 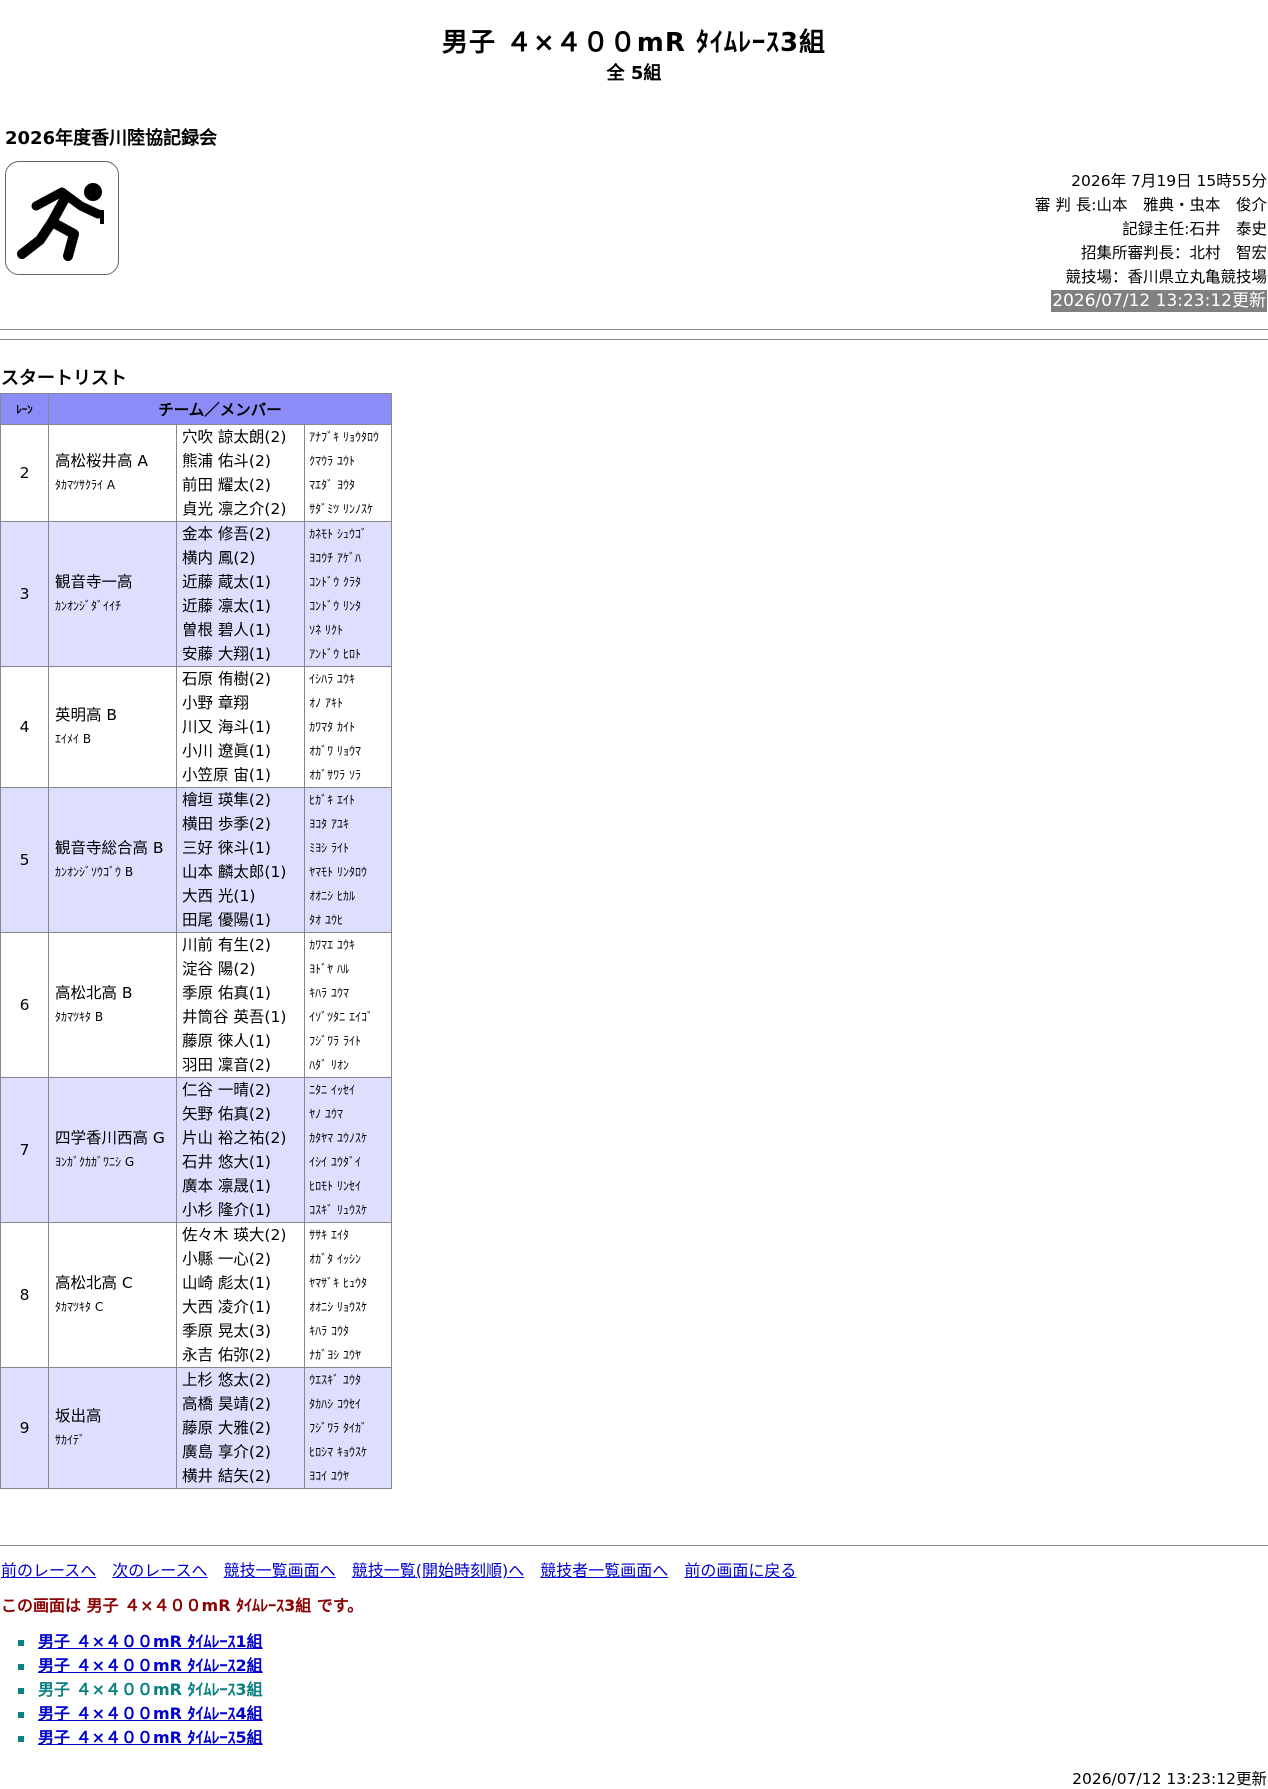 I want to click on team-cell: 観音寺一高 ｶﾝｵﾝｼﾞﾀﾞｲｲﾁ, so click(x=112, y=594).